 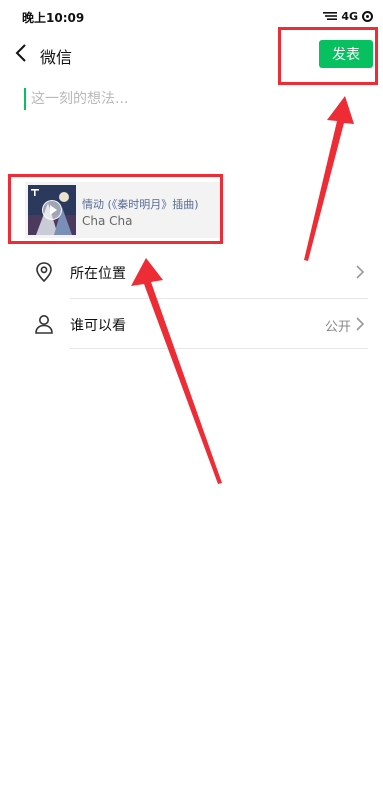 I want to click on highlight-publish, so click(x=328, y=56).